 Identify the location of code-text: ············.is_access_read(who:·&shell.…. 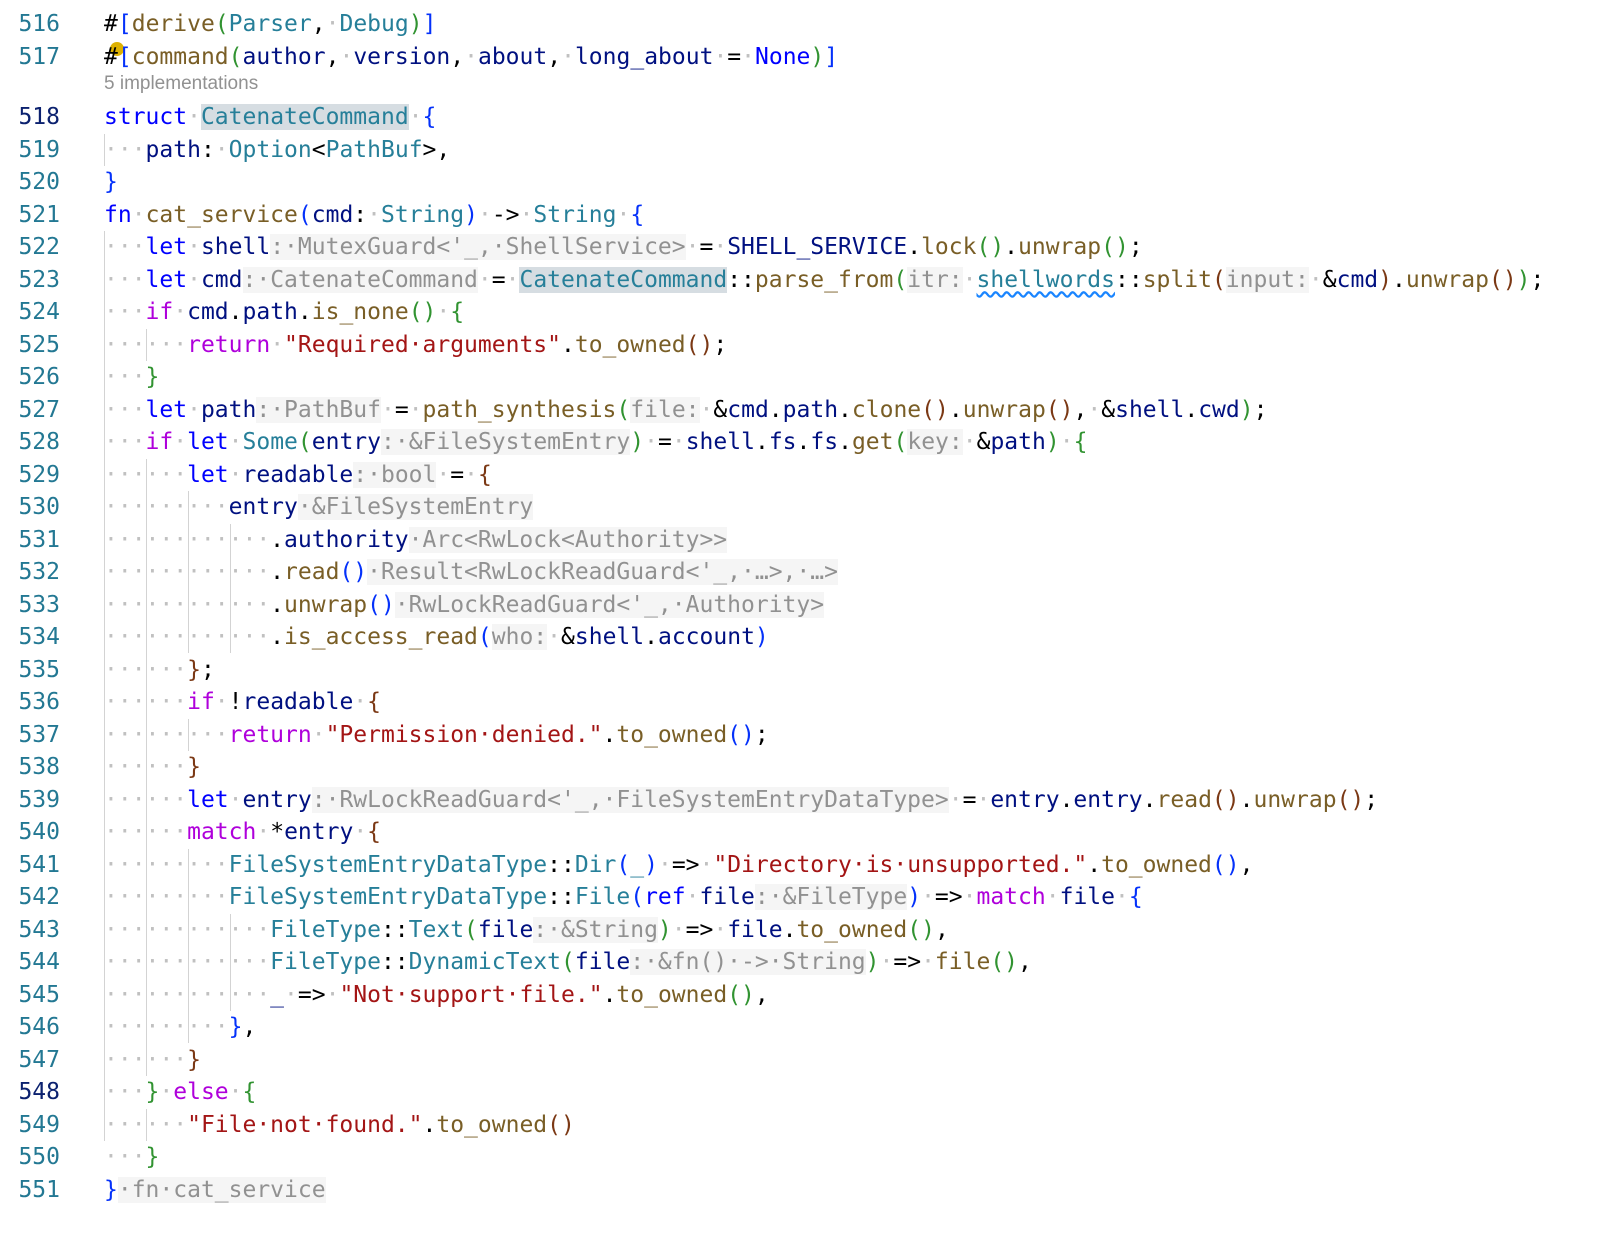
(436, 637).